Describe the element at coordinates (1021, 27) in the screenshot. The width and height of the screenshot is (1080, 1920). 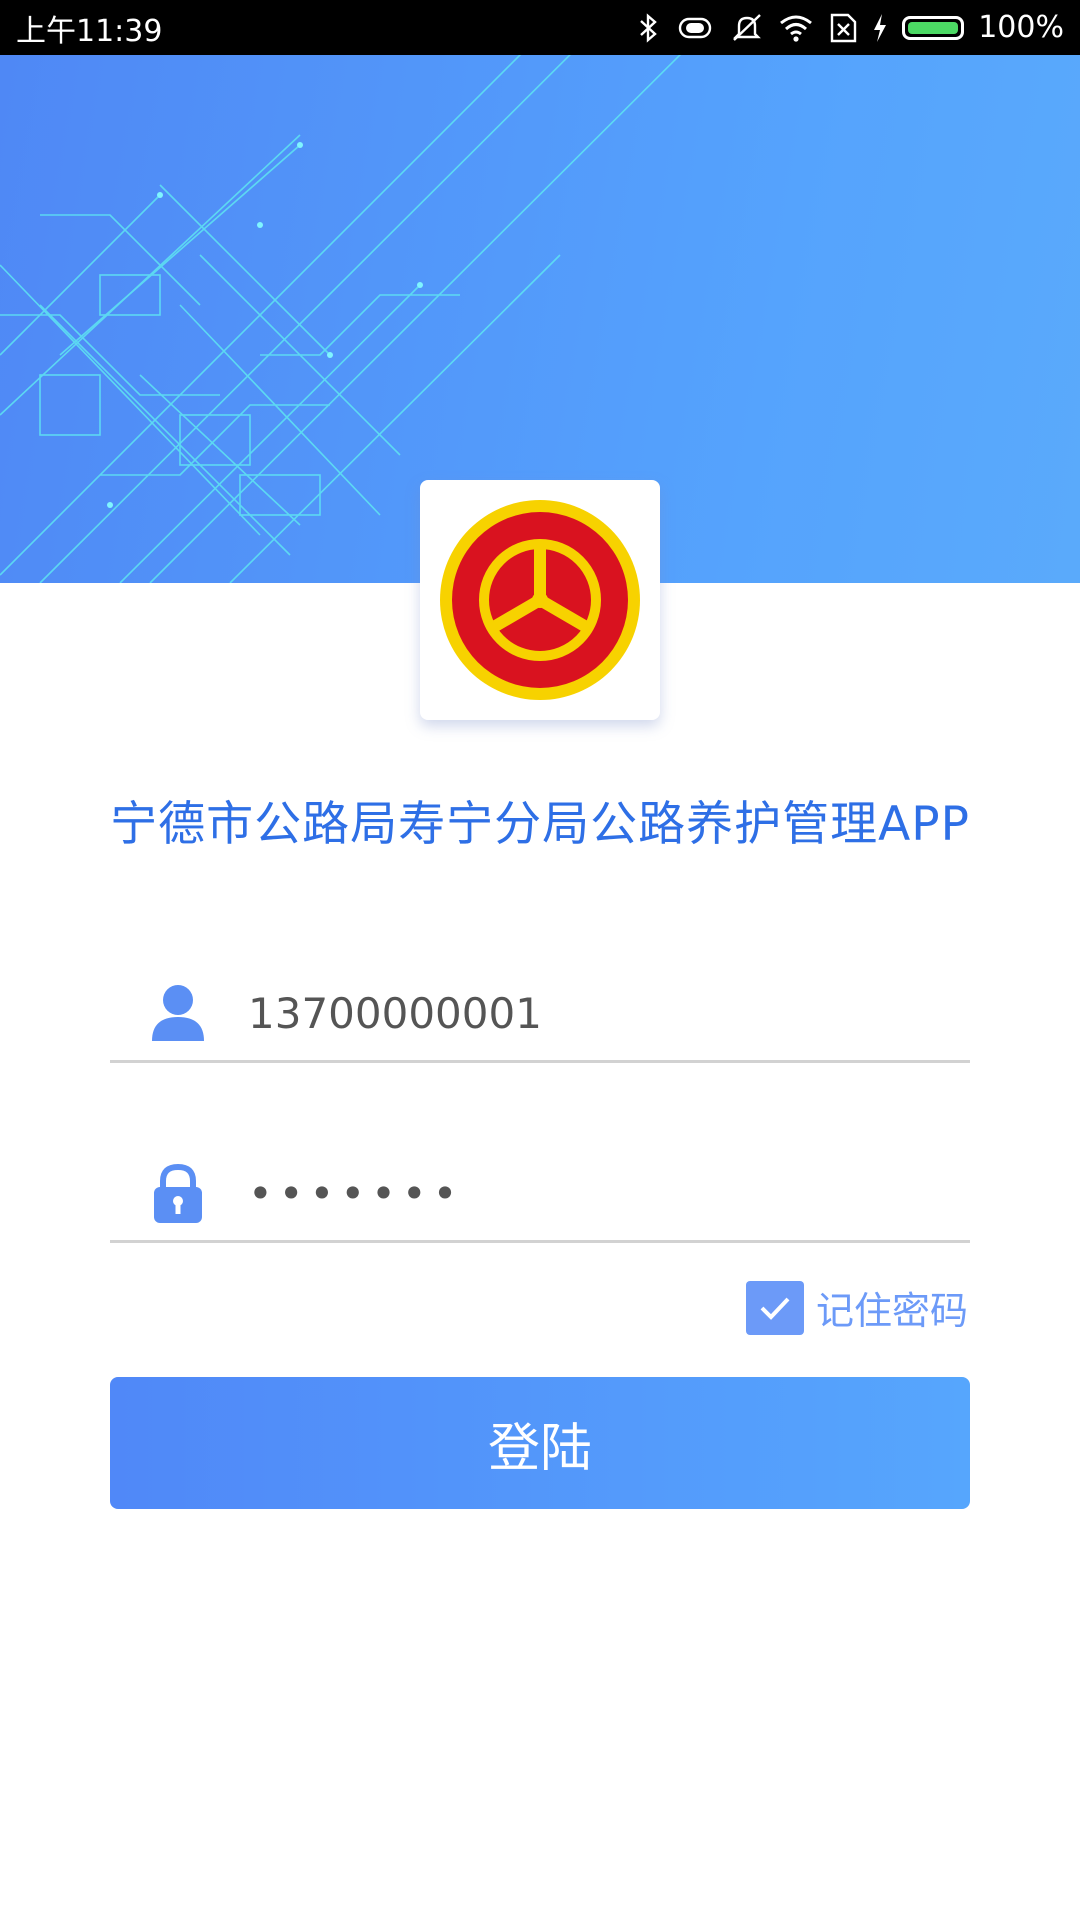
I see `battery-percent: 100%` at that location.